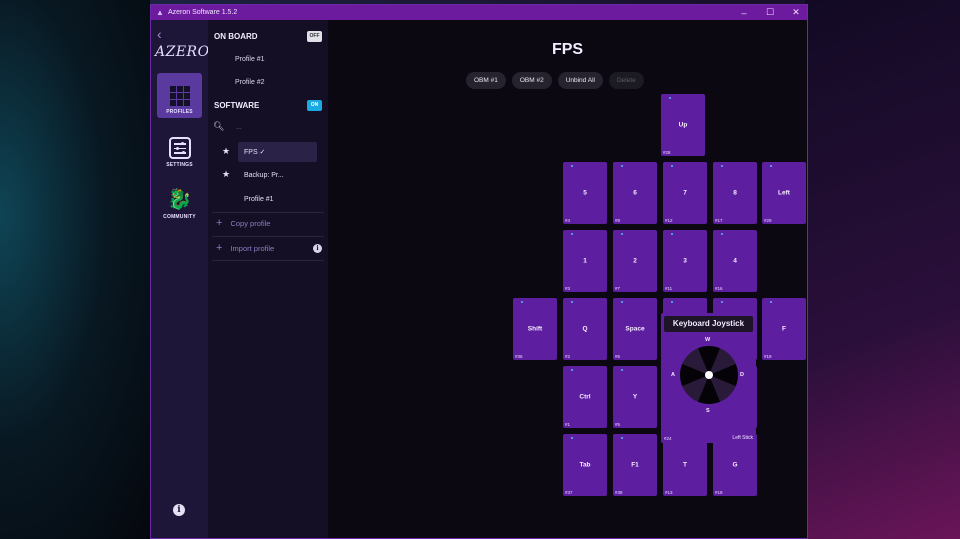  I want to click on key-label: Q, so click(585, 329).